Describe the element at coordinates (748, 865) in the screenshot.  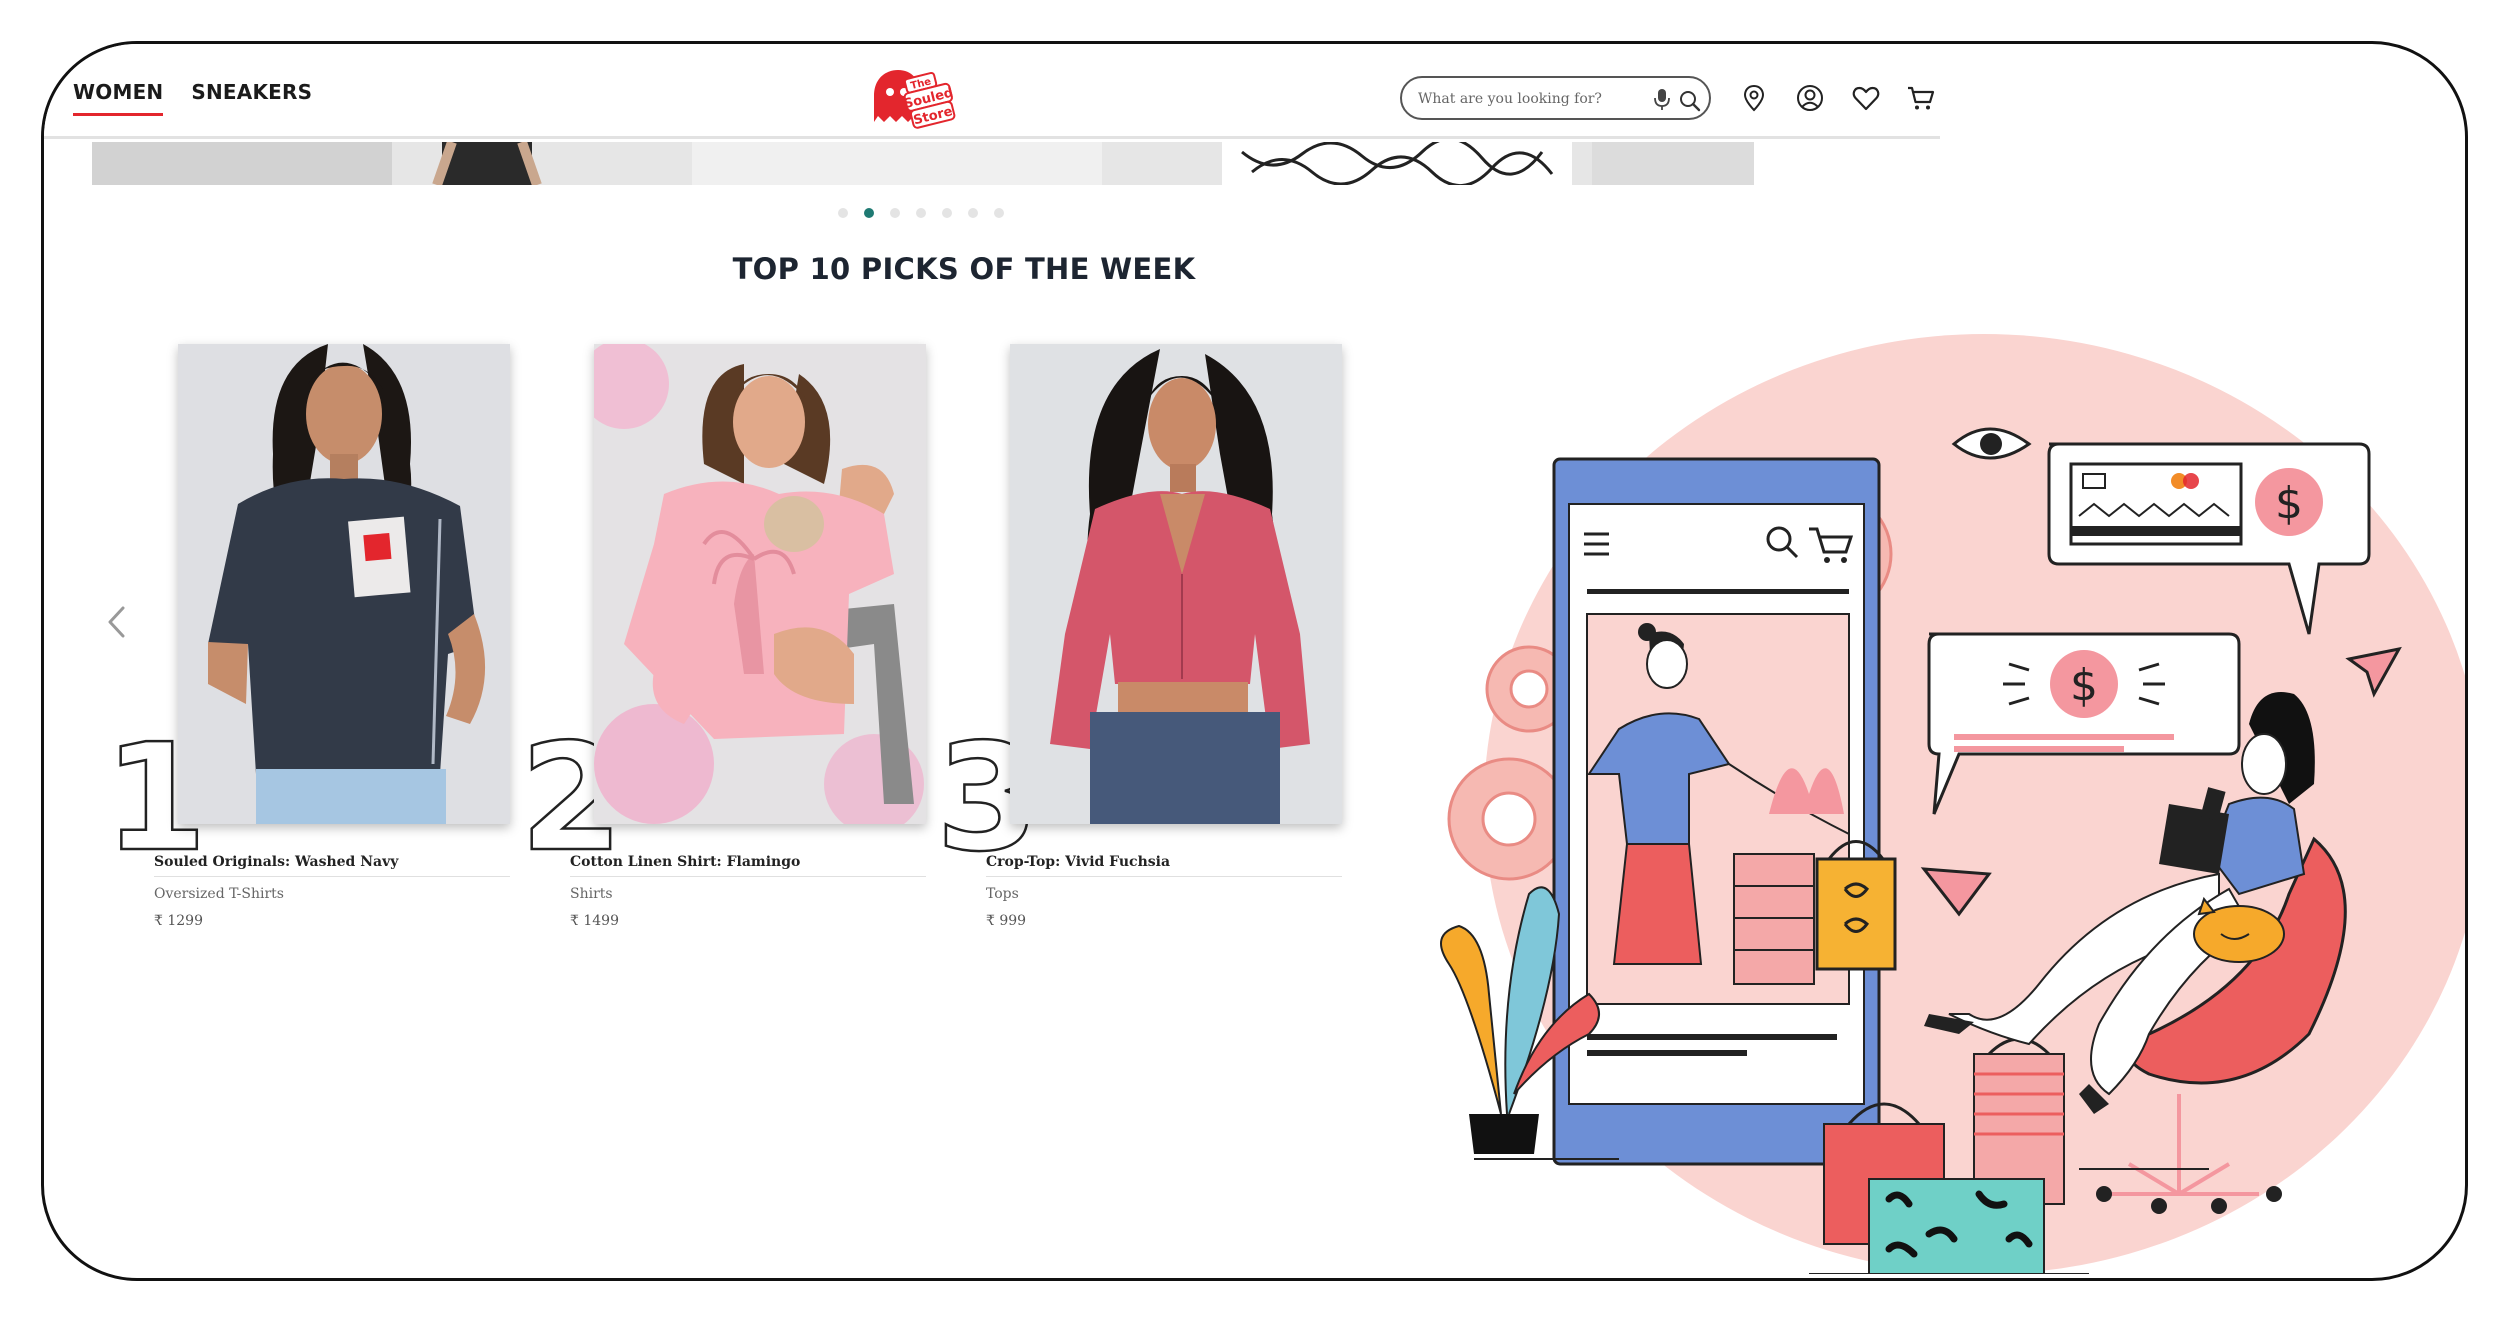
I see `product-name: Cotton Linen Shirt: Flamingo` at that location.